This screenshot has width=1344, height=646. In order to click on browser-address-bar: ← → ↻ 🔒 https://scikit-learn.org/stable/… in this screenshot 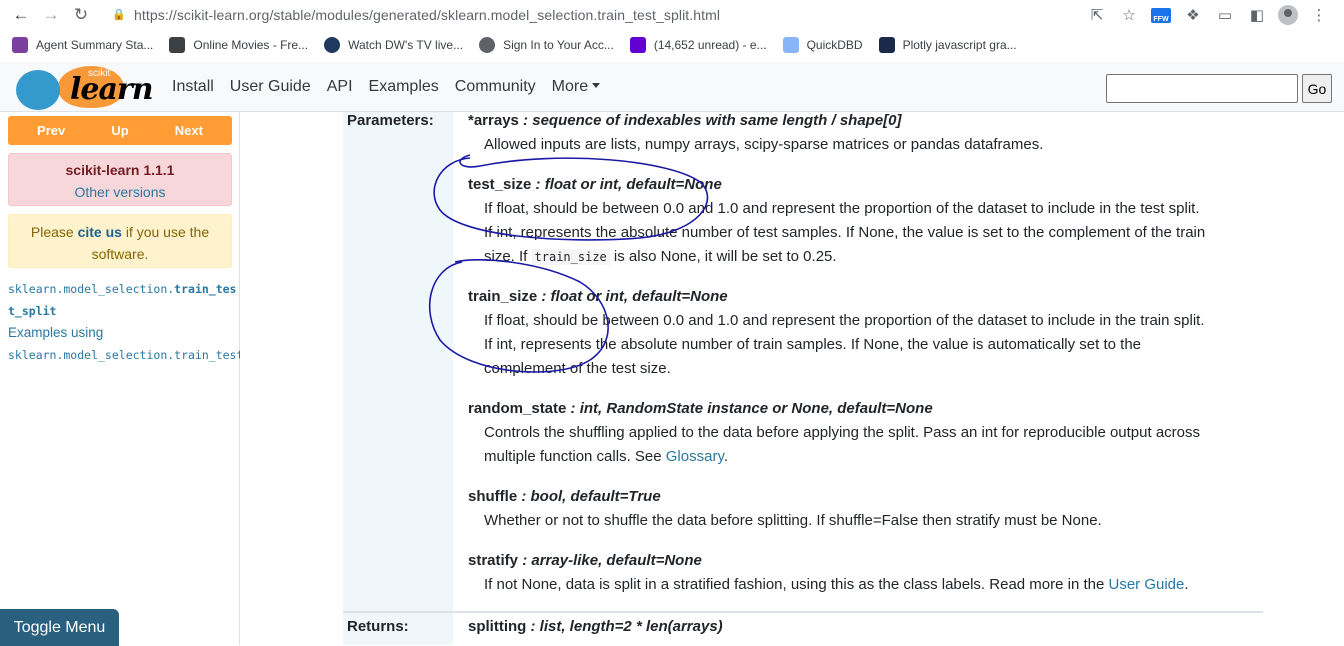, I will do `click(672, 14)`.